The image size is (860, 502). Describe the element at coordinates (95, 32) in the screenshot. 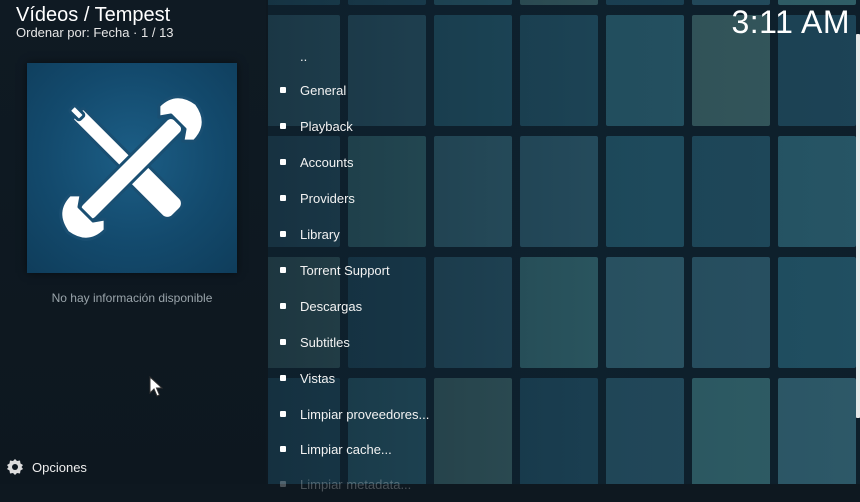

I see `sort-and-position: Ordenar por: Fecha · 1 / 13` at that location.